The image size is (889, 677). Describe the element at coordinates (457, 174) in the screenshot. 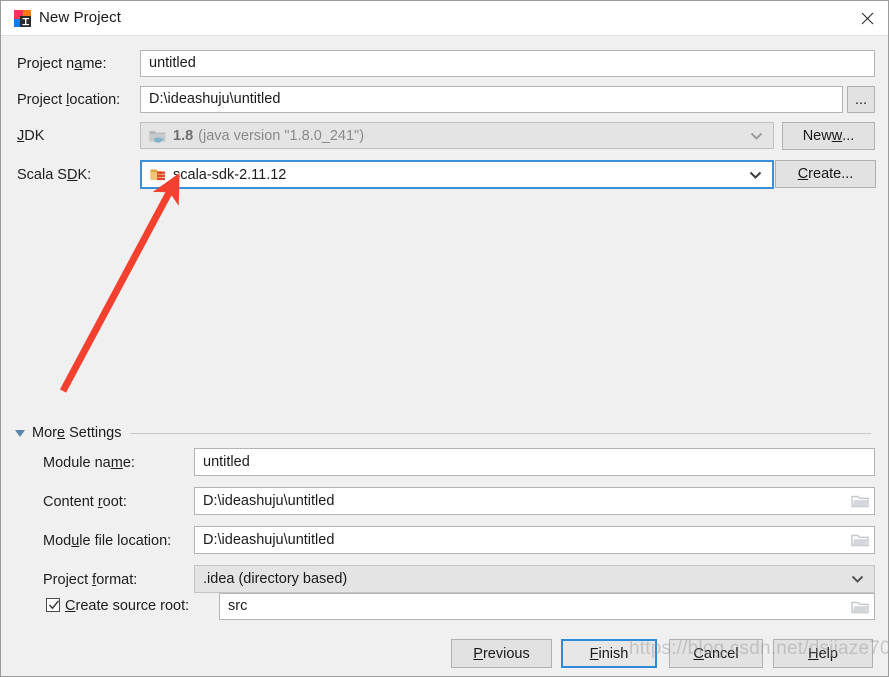

I see `scala-sdk-combobox: scala-sdk-2.11.12` at that location.